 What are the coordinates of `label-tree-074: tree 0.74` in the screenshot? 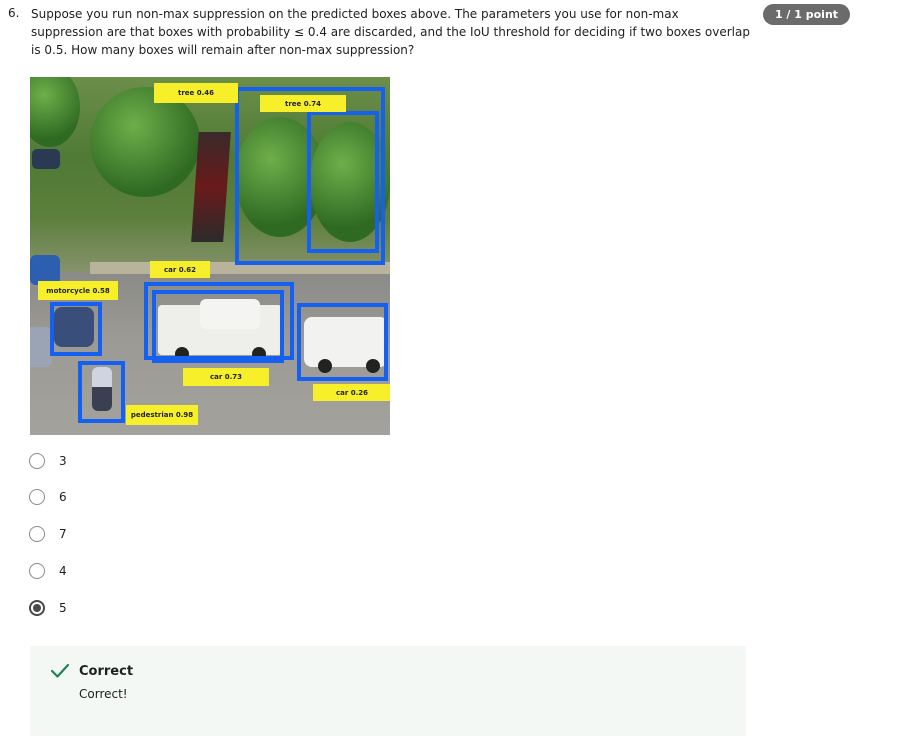 It's located at (303, 103).